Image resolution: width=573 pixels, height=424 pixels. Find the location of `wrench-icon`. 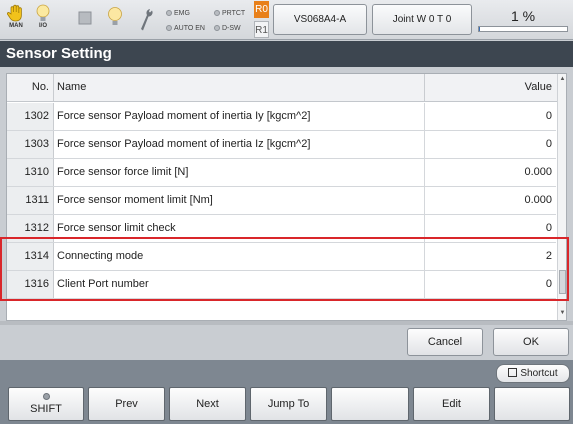

wrench-icon is located at coordinates (147, 20).